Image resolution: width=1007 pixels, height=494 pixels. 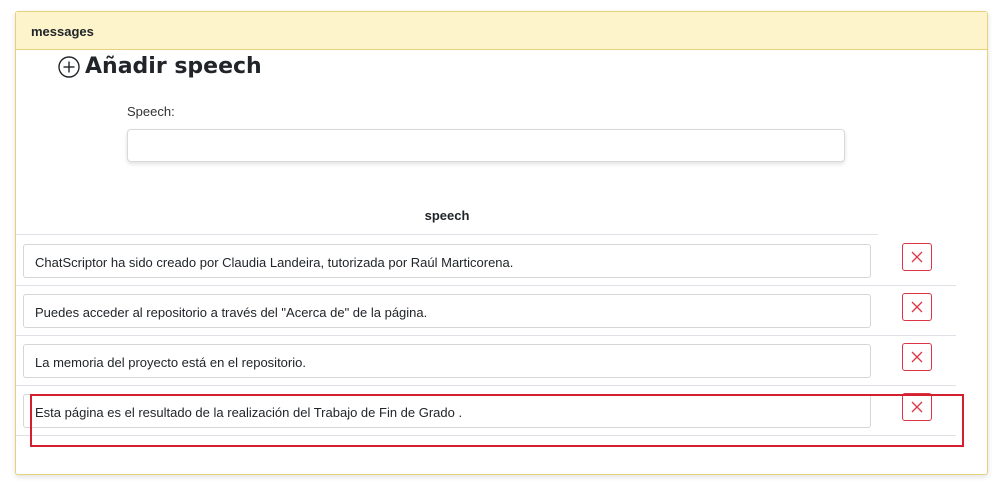 I want to click on speech-field-label: Speech:, so click(x=151, y=111).